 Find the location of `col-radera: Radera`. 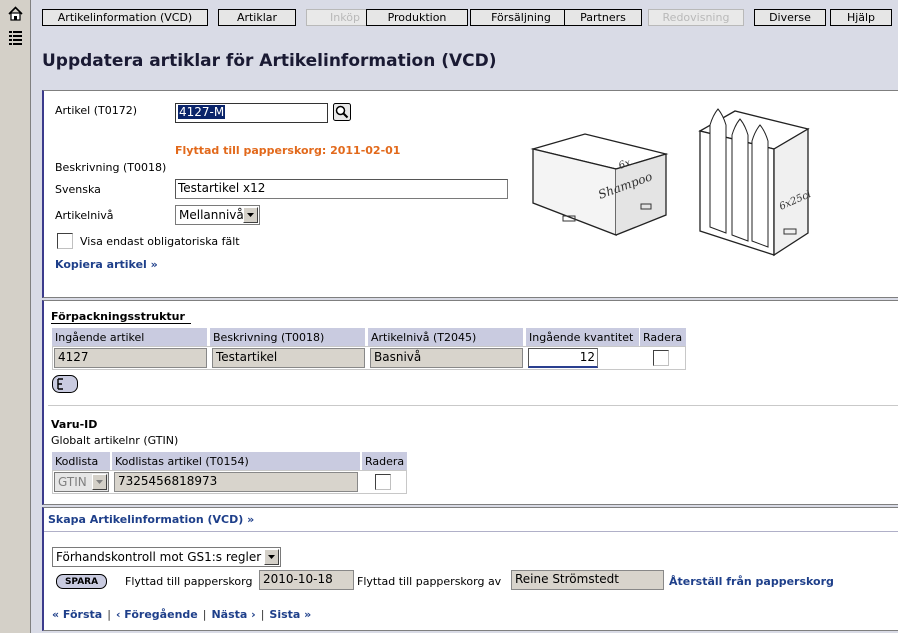

col-radera: Radera is located at coordinates (663, 337).